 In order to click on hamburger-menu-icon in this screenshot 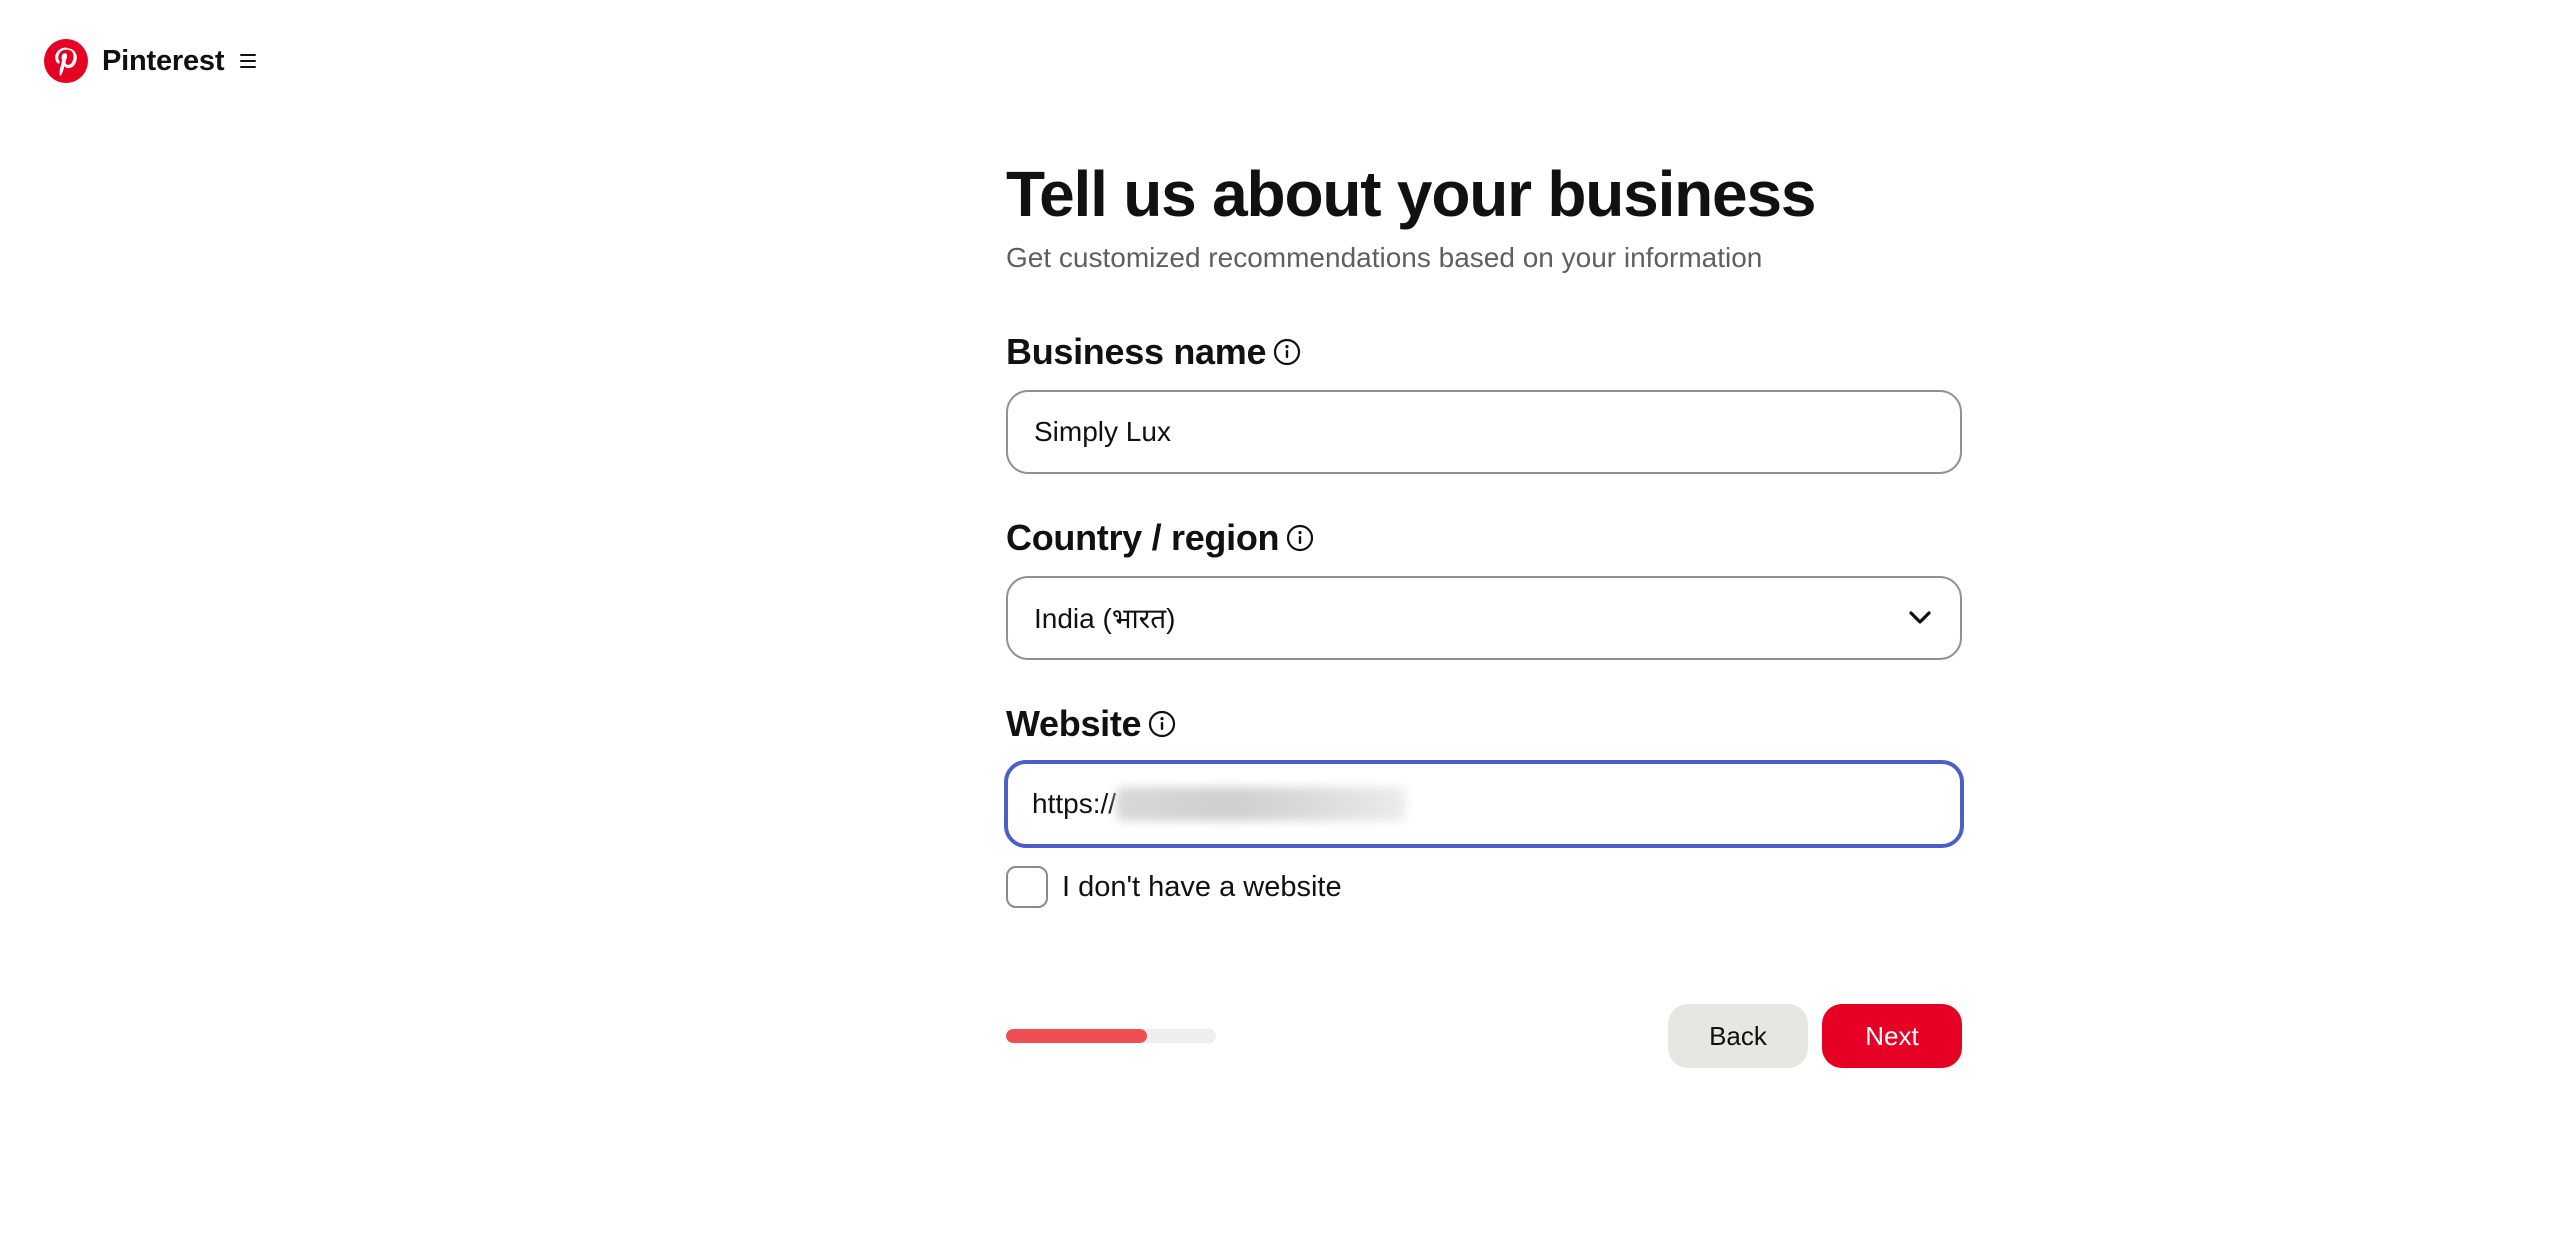, I will do `click(250, 61)`.